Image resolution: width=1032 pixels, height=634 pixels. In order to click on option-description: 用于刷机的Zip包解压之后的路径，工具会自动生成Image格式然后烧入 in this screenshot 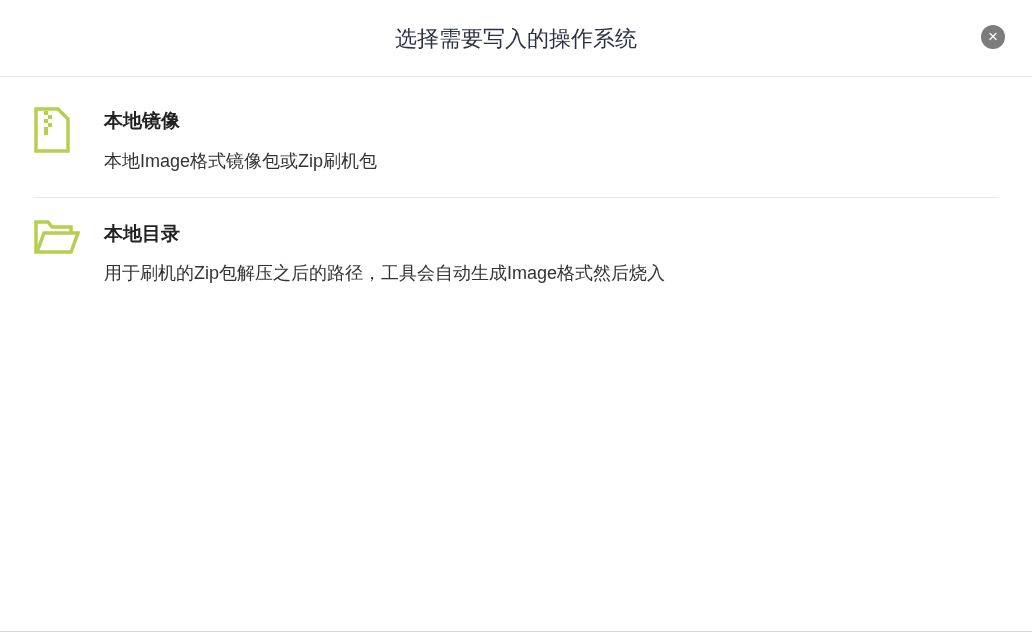, I will do `click(385, 273)`.